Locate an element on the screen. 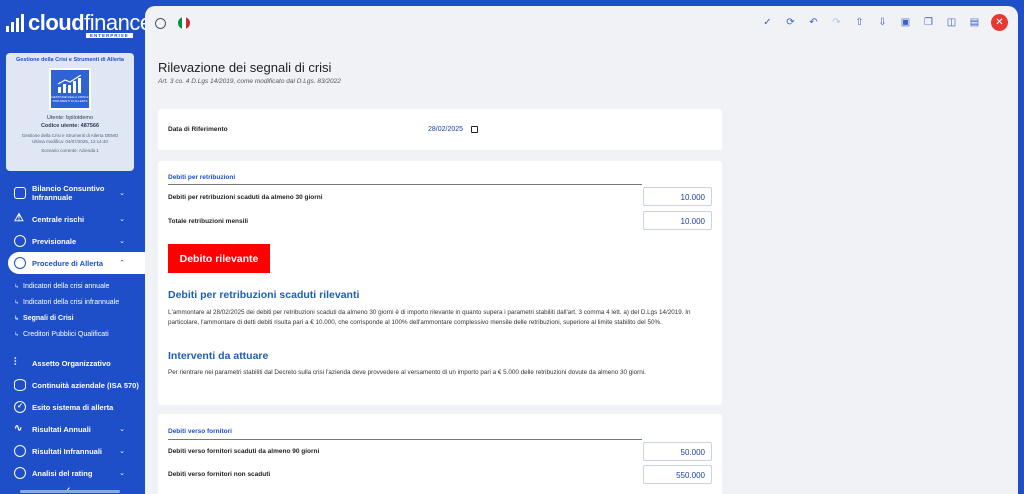 The height and width of the screenshot is (494, 1024). sidebar-item-bilancio: Bilancio Consuntivo Infrannuale ⌄ is located at coordinates (72, 193).